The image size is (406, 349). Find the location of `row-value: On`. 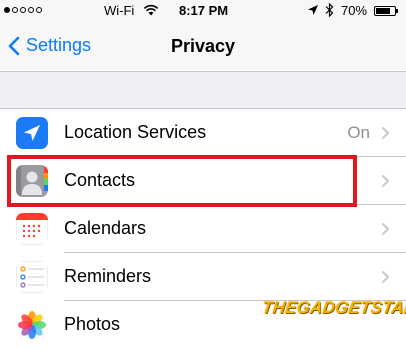

row-value: On is located at coordinates (358, 132).